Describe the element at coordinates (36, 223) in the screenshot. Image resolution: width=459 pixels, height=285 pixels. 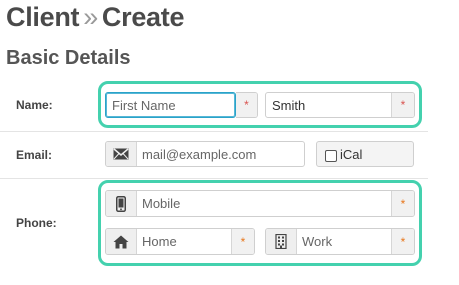
I see `phone-label: Phone:` at that location.